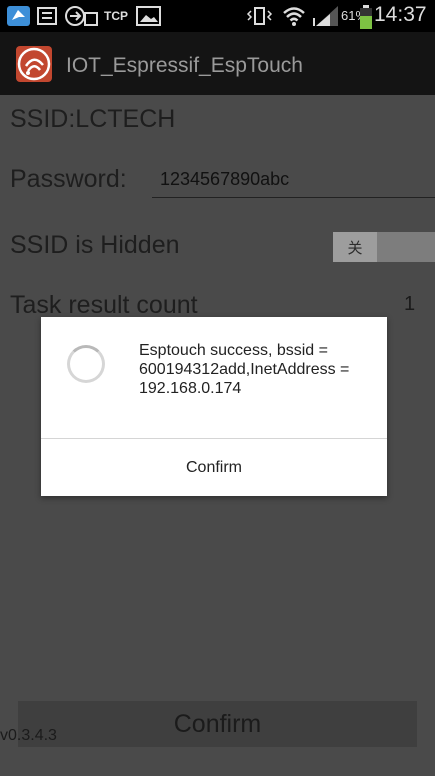 The height and width of the screenshot is (776, 435). I want to click on tcp-app-icon, so click(81, 16).